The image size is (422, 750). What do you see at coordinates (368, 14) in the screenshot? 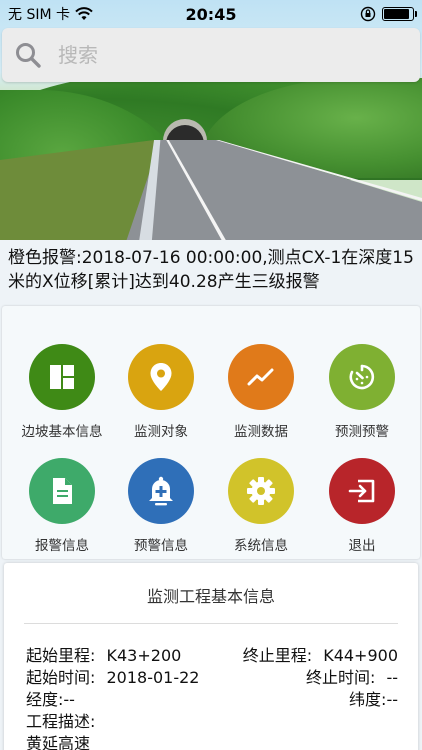
I see `orientation-lock-icon` at bounding box center [368, 14].